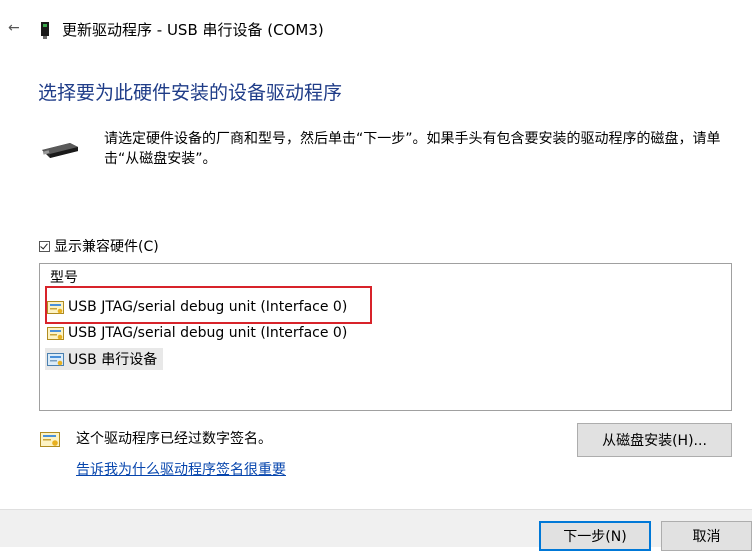  What do you see at coordinates (44, 246) in the screenshot?
I see `checkbox-box` at bounding box center [44, 246].